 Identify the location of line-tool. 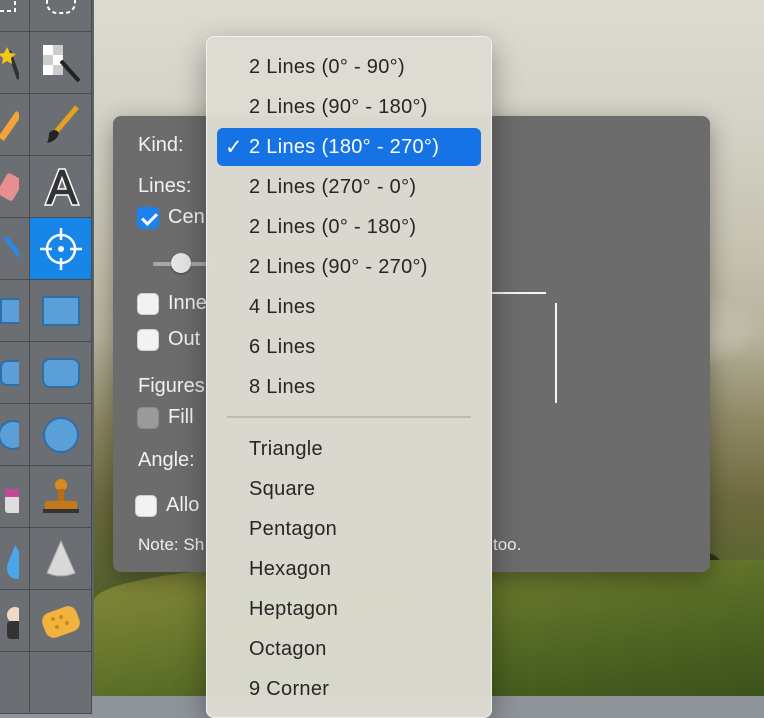
(15, 249).